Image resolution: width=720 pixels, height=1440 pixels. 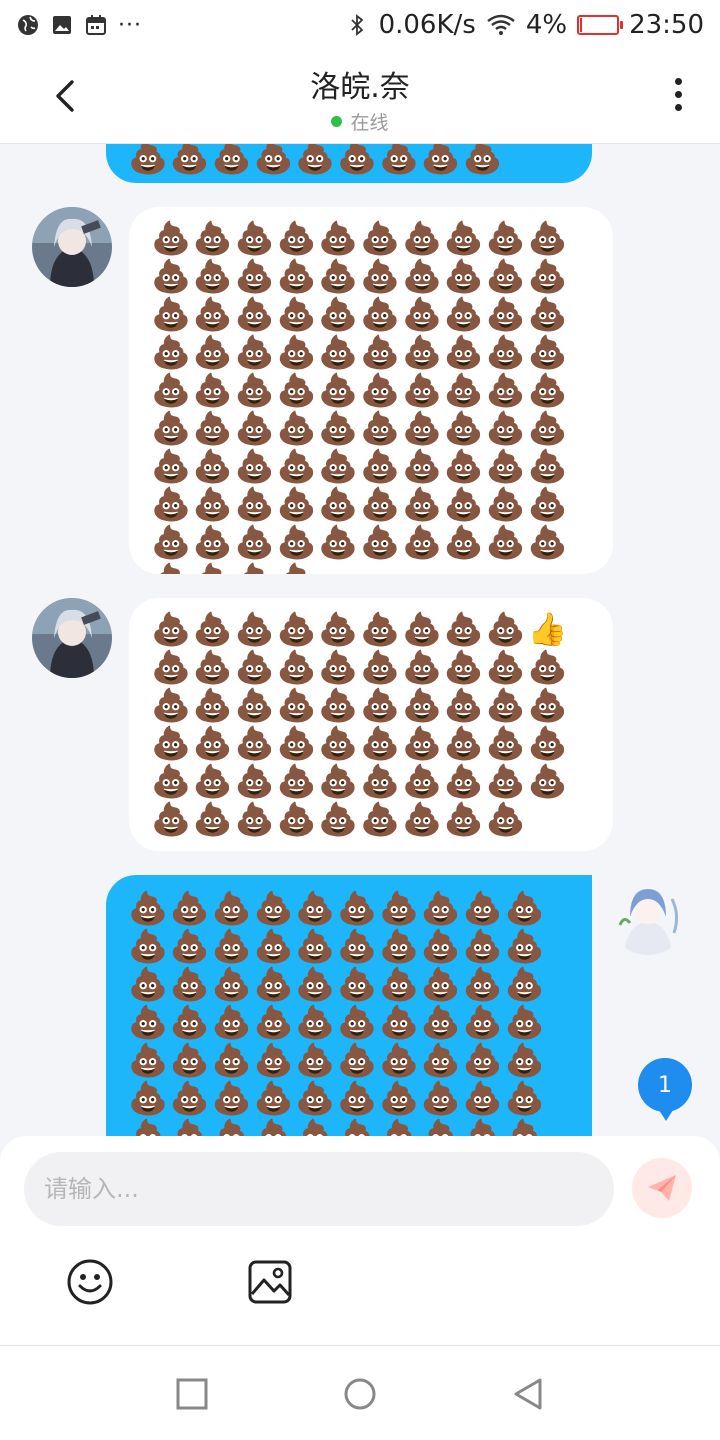 I want to click on system-nav-bar, so click(x=360, y=1393).